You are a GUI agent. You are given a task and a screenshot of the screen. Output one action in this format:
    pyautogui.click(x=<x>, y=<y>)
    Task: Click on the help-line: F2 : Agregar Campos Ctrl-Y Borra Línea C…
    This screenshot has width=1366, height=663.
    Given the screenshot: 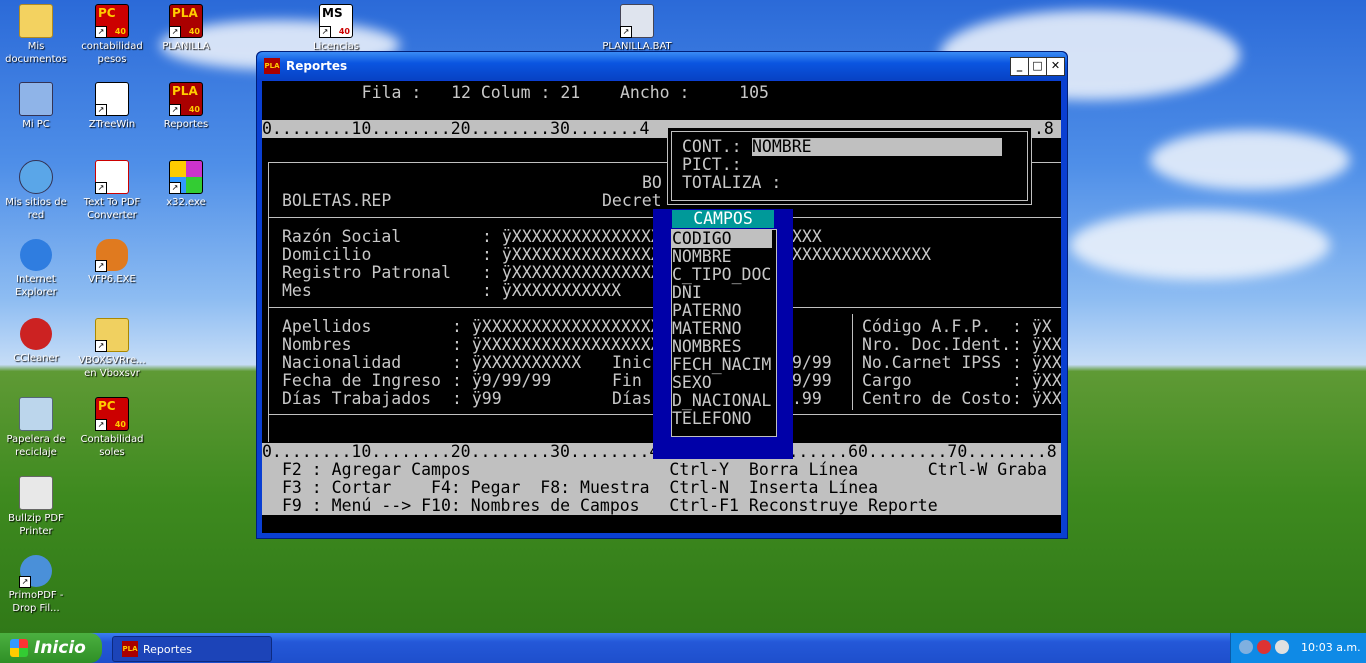 What is the action you would take?
    pyautogui.click(x=664, y=469)
    